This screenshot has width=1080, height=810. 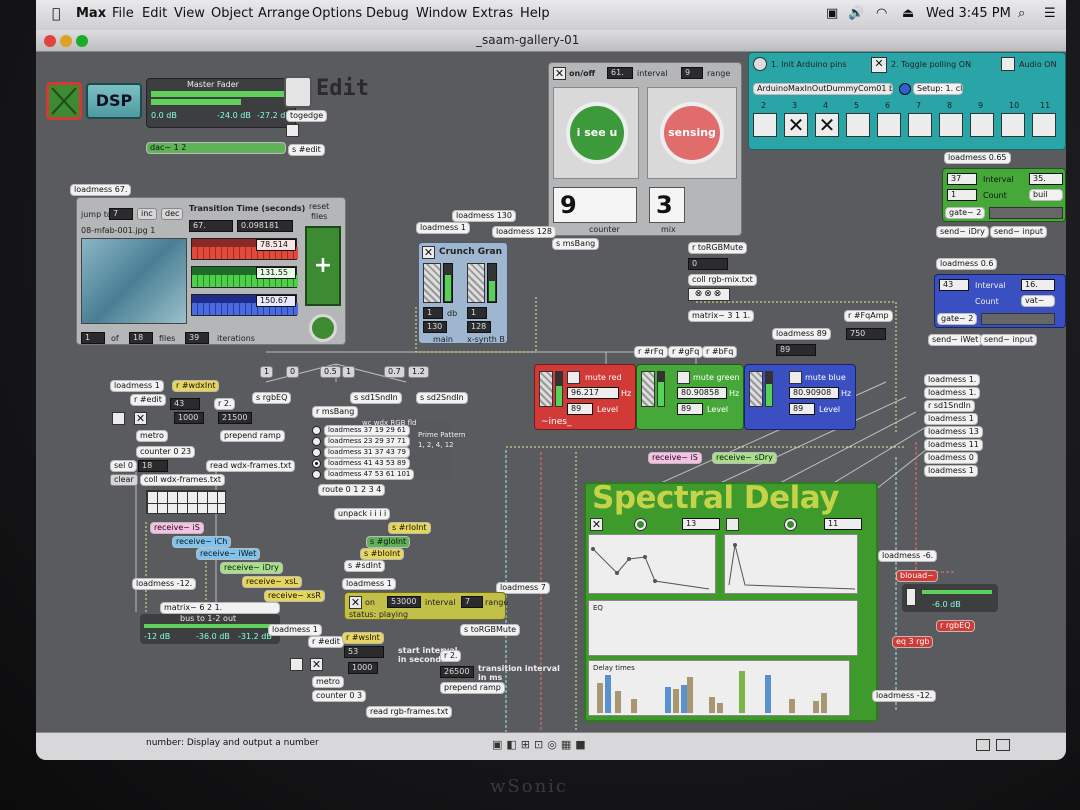 What do you see at coordinates (1038, 285) in the screenshot?
I see `wet-16-number: 16.` at bounding box center [1038, 285].